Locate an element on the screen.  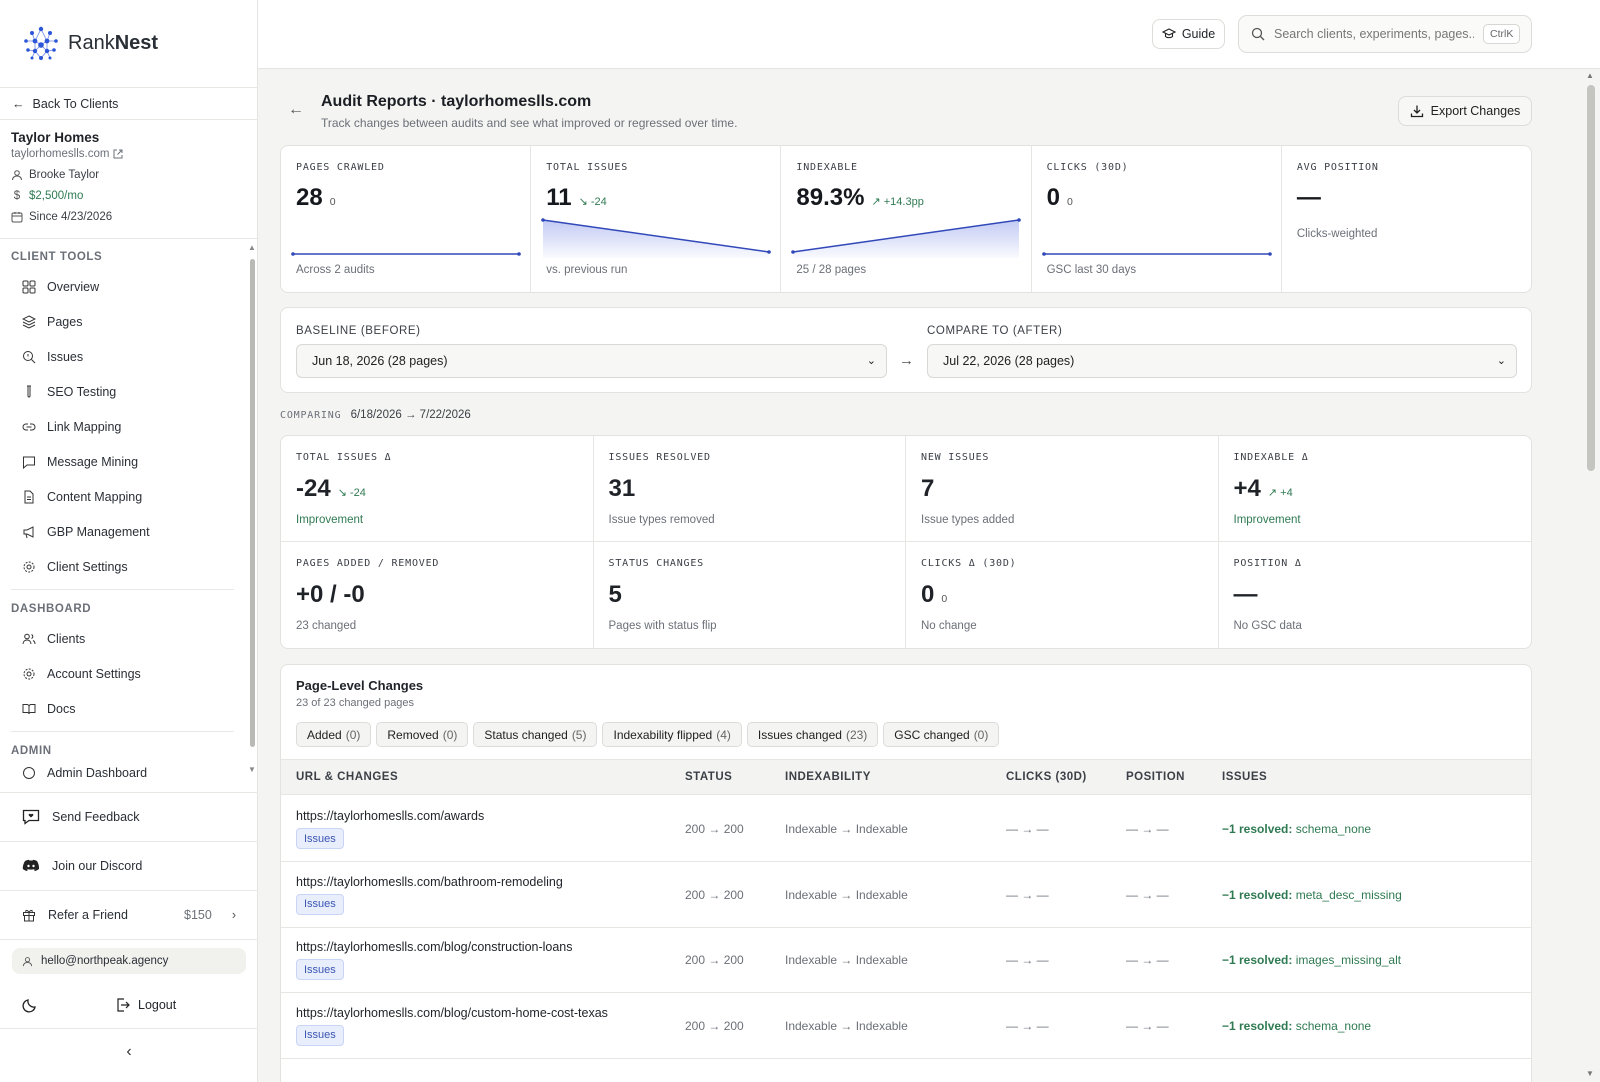
refer-friend-button: Refer a Friend $150 › is located at coordinates (129, 914).